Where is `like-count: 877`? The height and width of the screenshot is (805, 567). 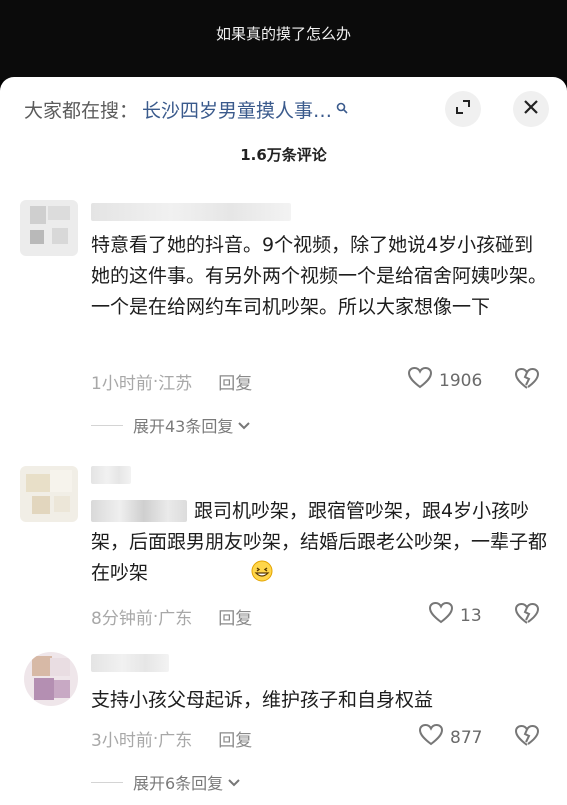 like-count: 877 is located at coordinates (466, 737).